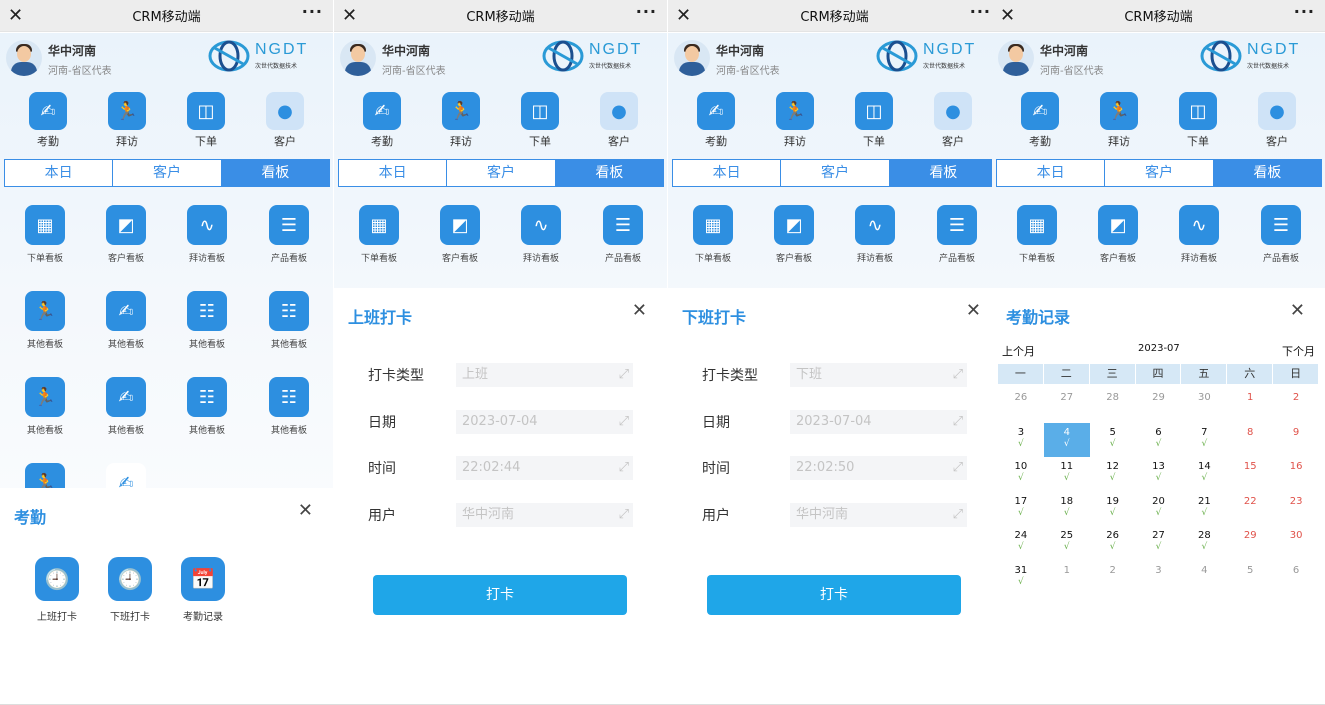 The height and width of the screenshot is (705, 1325). Describe the element at coordinates (1018, 351) in the screenshot. I see `prev-month-button: 上个月` at that location.